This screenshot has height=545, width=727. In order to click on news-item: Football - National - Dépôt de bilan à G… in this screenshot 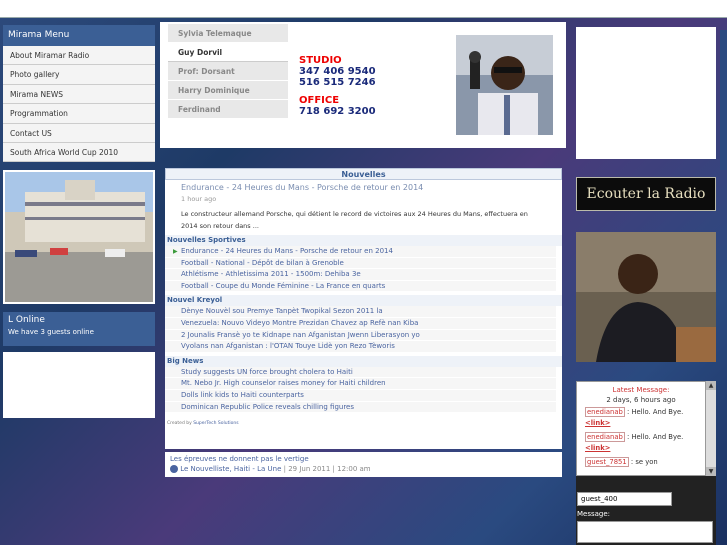, I will do `click(360, 263)`.